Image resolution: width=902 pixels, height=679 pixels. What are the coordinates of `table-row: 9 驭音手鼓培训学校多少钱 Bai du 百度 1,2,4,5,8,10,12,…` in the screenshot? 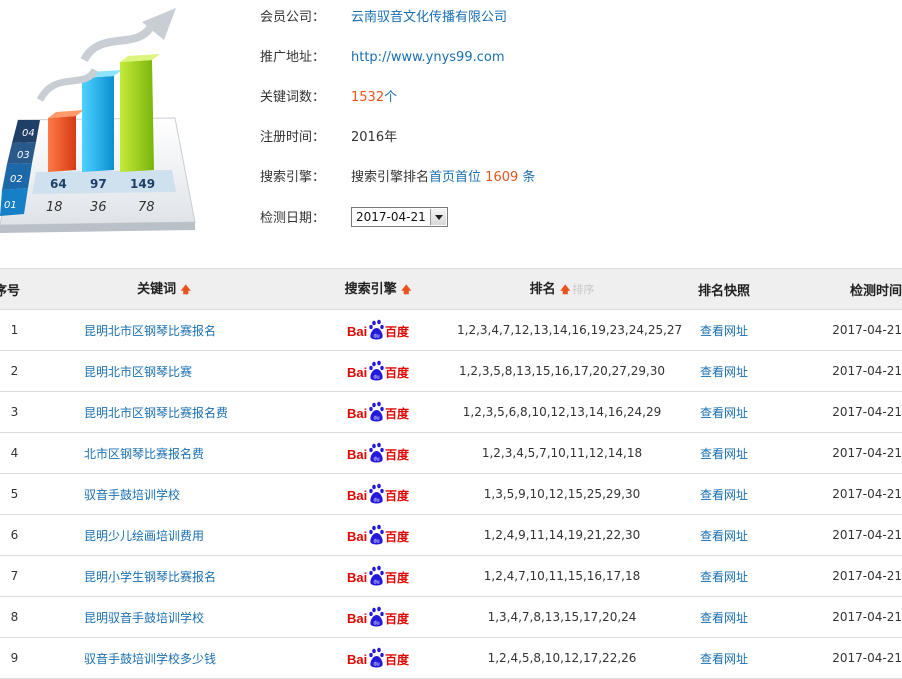 It's located at (451, 658).